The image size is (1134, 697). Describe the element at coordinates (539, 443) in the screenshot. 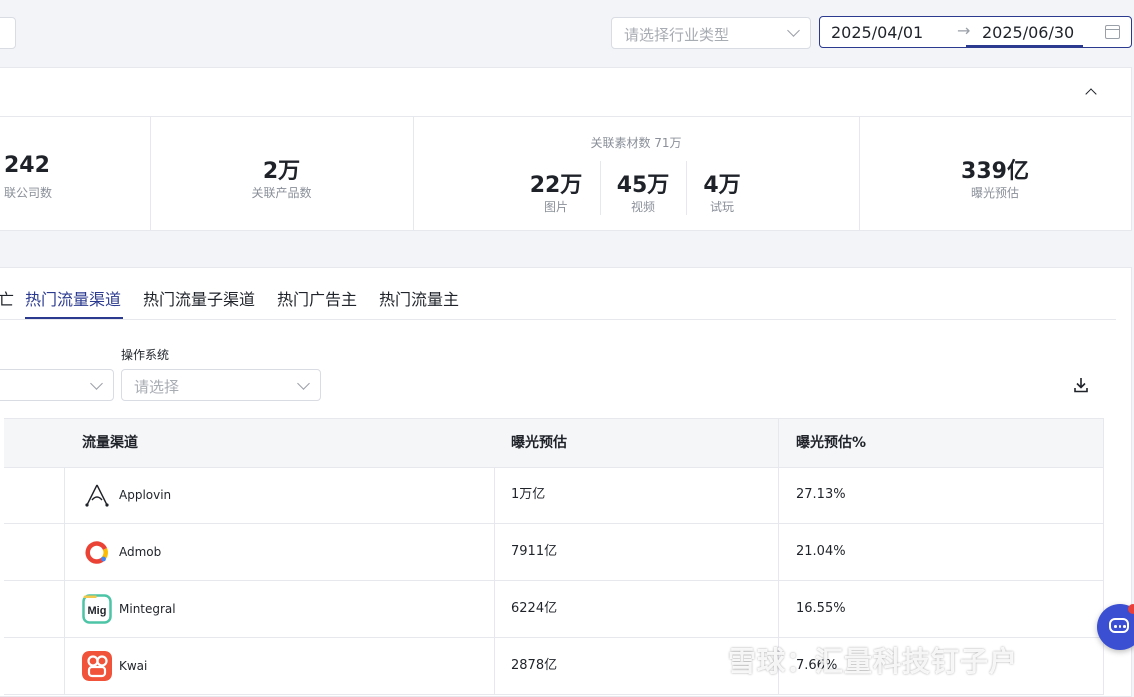

I see `header-exposure: 曝光预估` at that location.